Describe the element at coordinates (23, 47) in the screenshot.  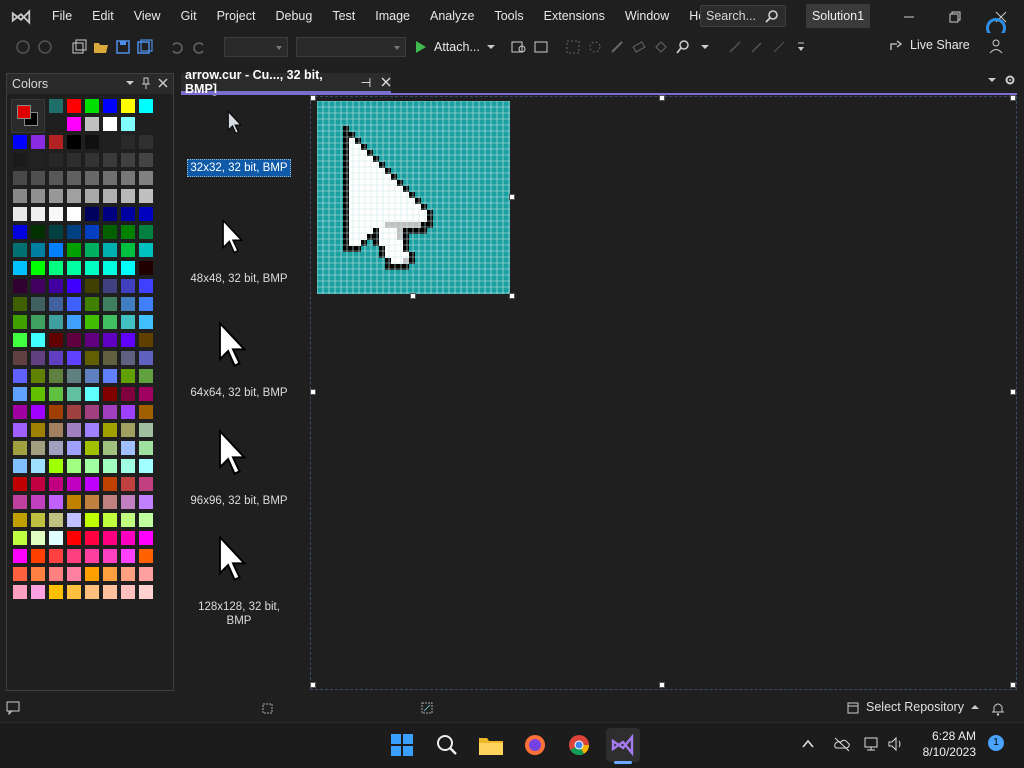
I see `back-icon` at that location.